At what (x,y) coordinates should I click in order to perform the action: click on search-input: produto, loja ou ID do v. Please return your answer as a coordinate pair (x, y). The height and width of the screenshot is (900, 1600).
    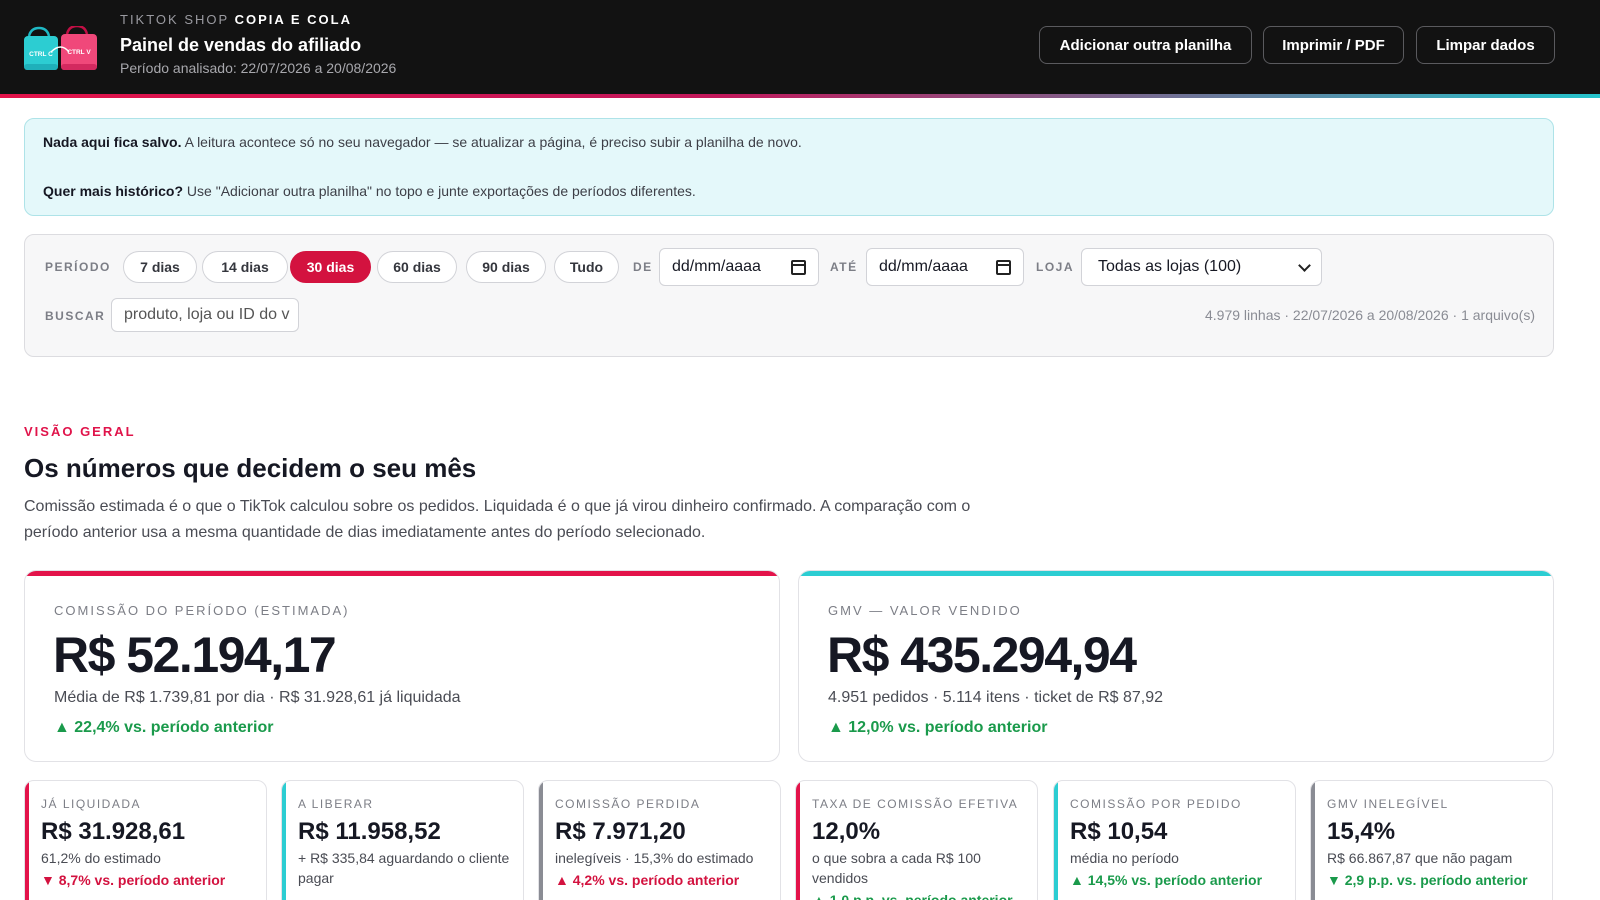
    Looking at the image, I should click on (205, 315).